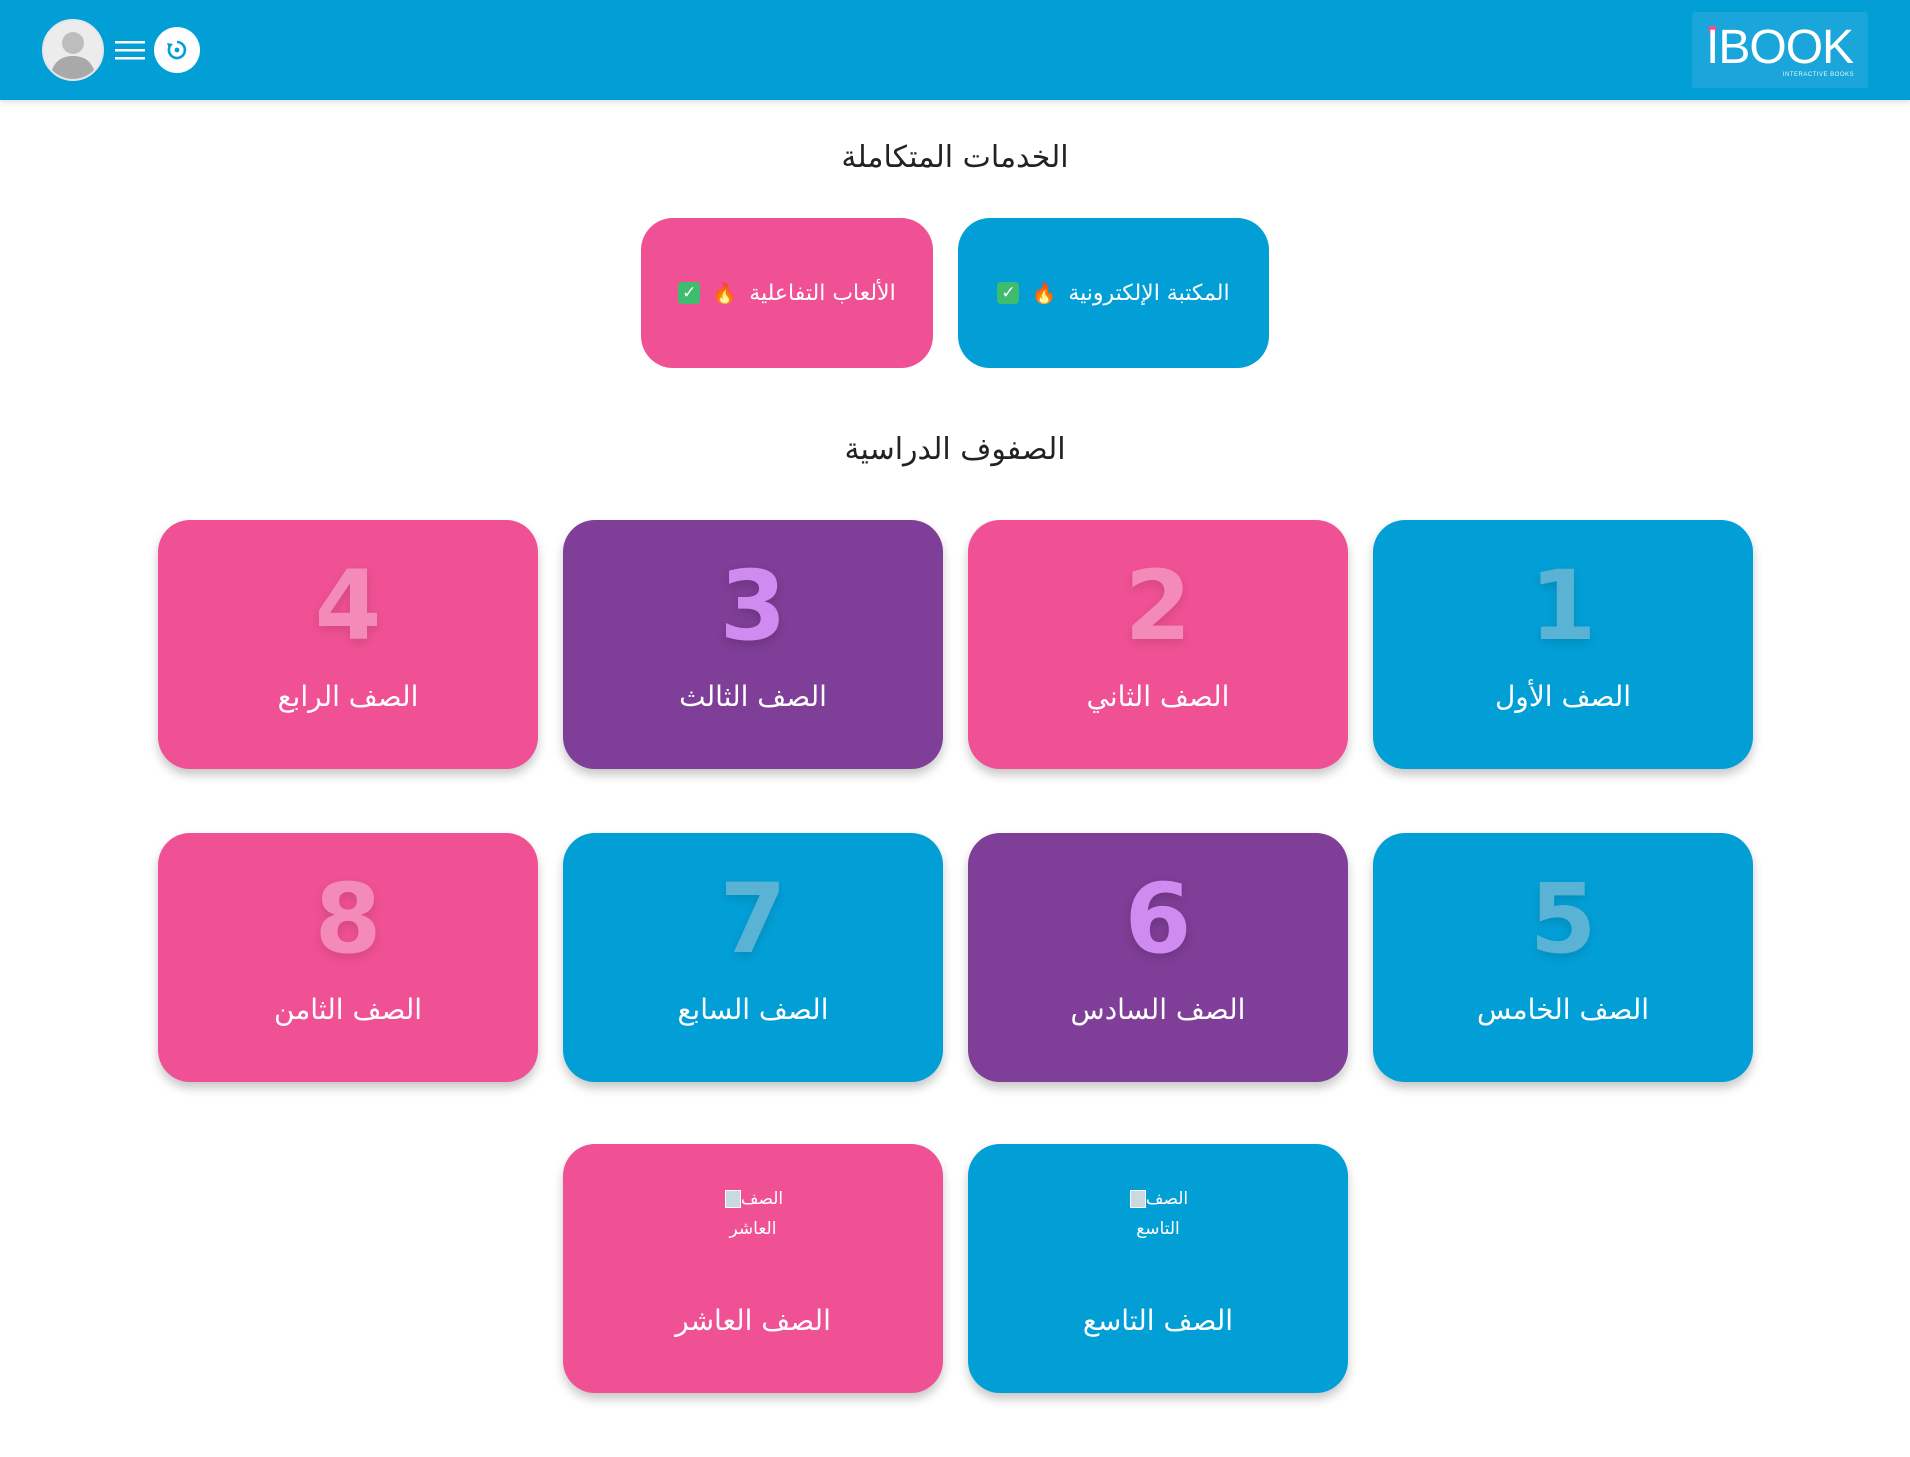 This screenshot has width=1910, height=1457. Describe the element at coordinates (753, 1320) in the screenshot. I see `grade-label-10: الصف العاشر` at that location.